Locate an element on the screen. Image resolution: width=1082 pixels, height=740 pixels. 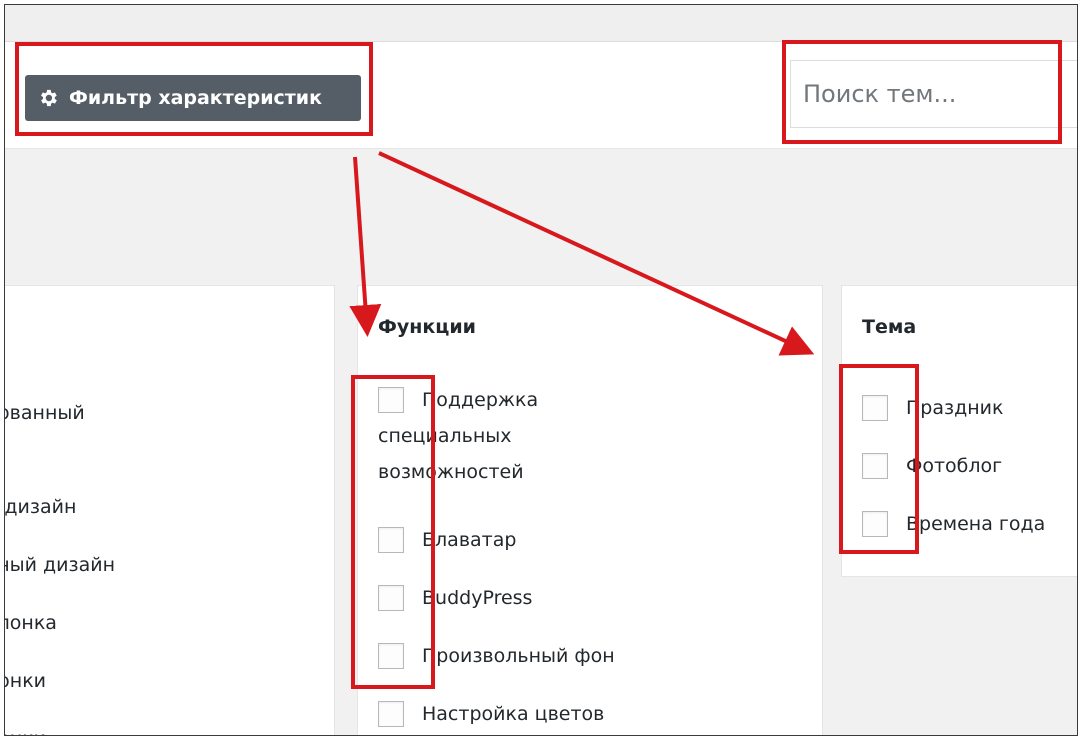
feature-filter-button: Фильтр характеристик is located at coordinates (193, 98).